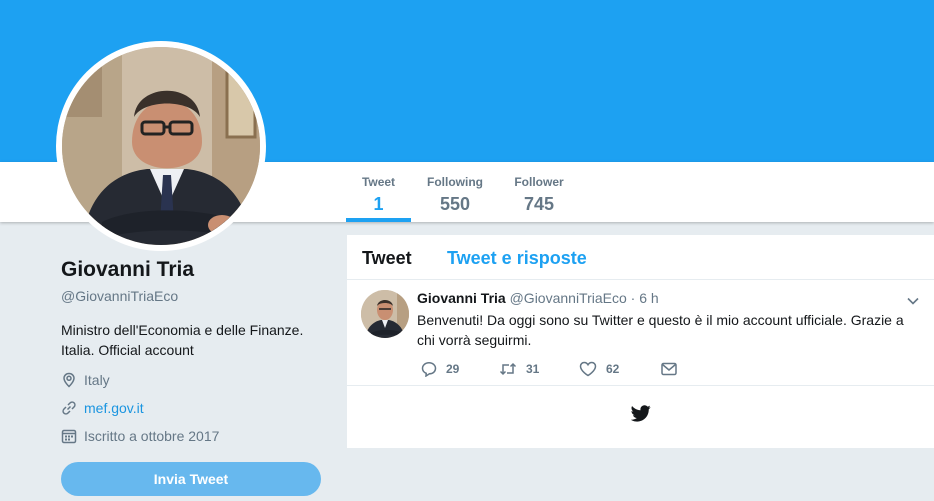 The image size is (934, 501). I want to click on nav-followers-count: 745, so click(539, 204).